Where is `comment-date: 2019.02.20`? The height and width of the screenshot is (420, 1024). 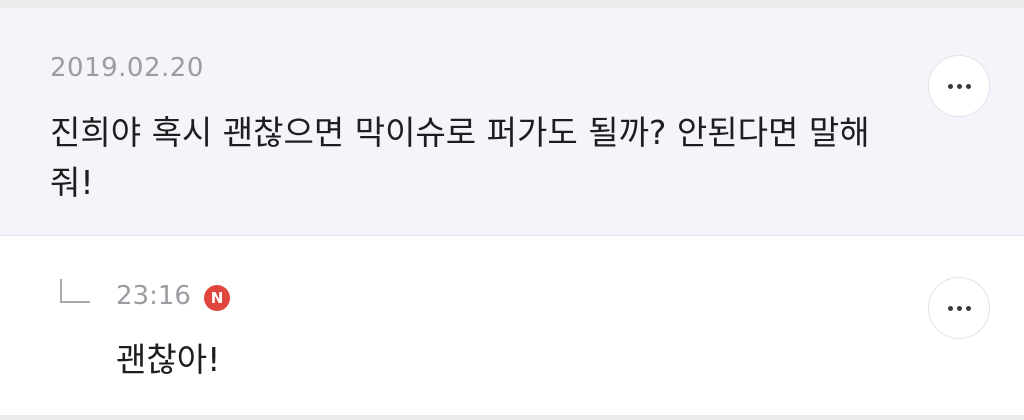 comment-date: 2019.02.20 is located at coordinates (127, 68).